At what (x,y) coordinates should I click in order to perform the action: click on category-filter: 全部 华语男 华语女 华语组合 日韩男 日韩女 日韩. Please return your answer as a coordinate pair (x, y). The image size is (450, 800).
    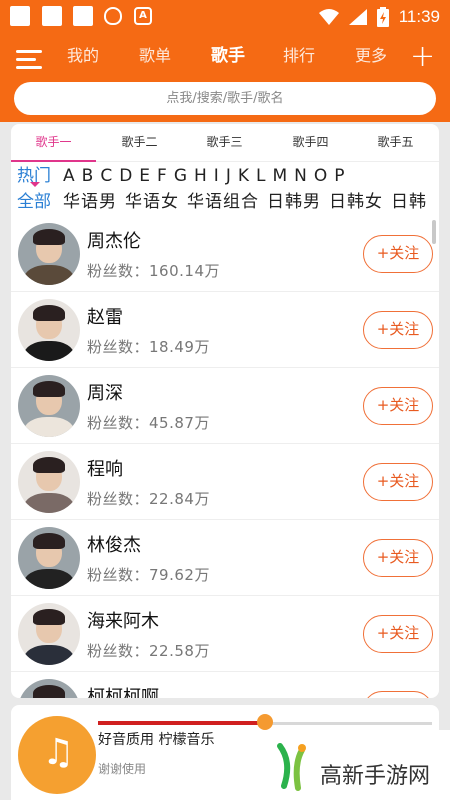
    Looking at the image, I should click on (225, 203).